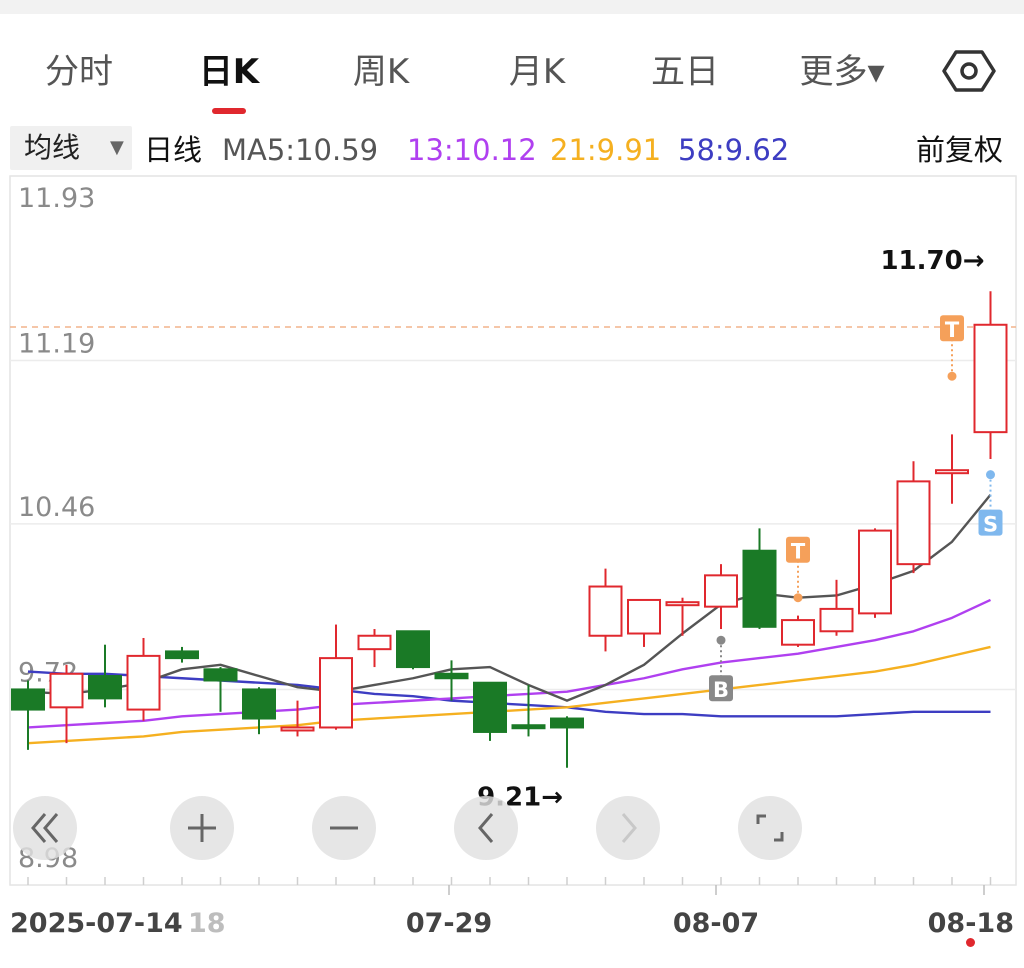  I want to click on ma-dropdown: 均线 ▼, so click(71, 148).